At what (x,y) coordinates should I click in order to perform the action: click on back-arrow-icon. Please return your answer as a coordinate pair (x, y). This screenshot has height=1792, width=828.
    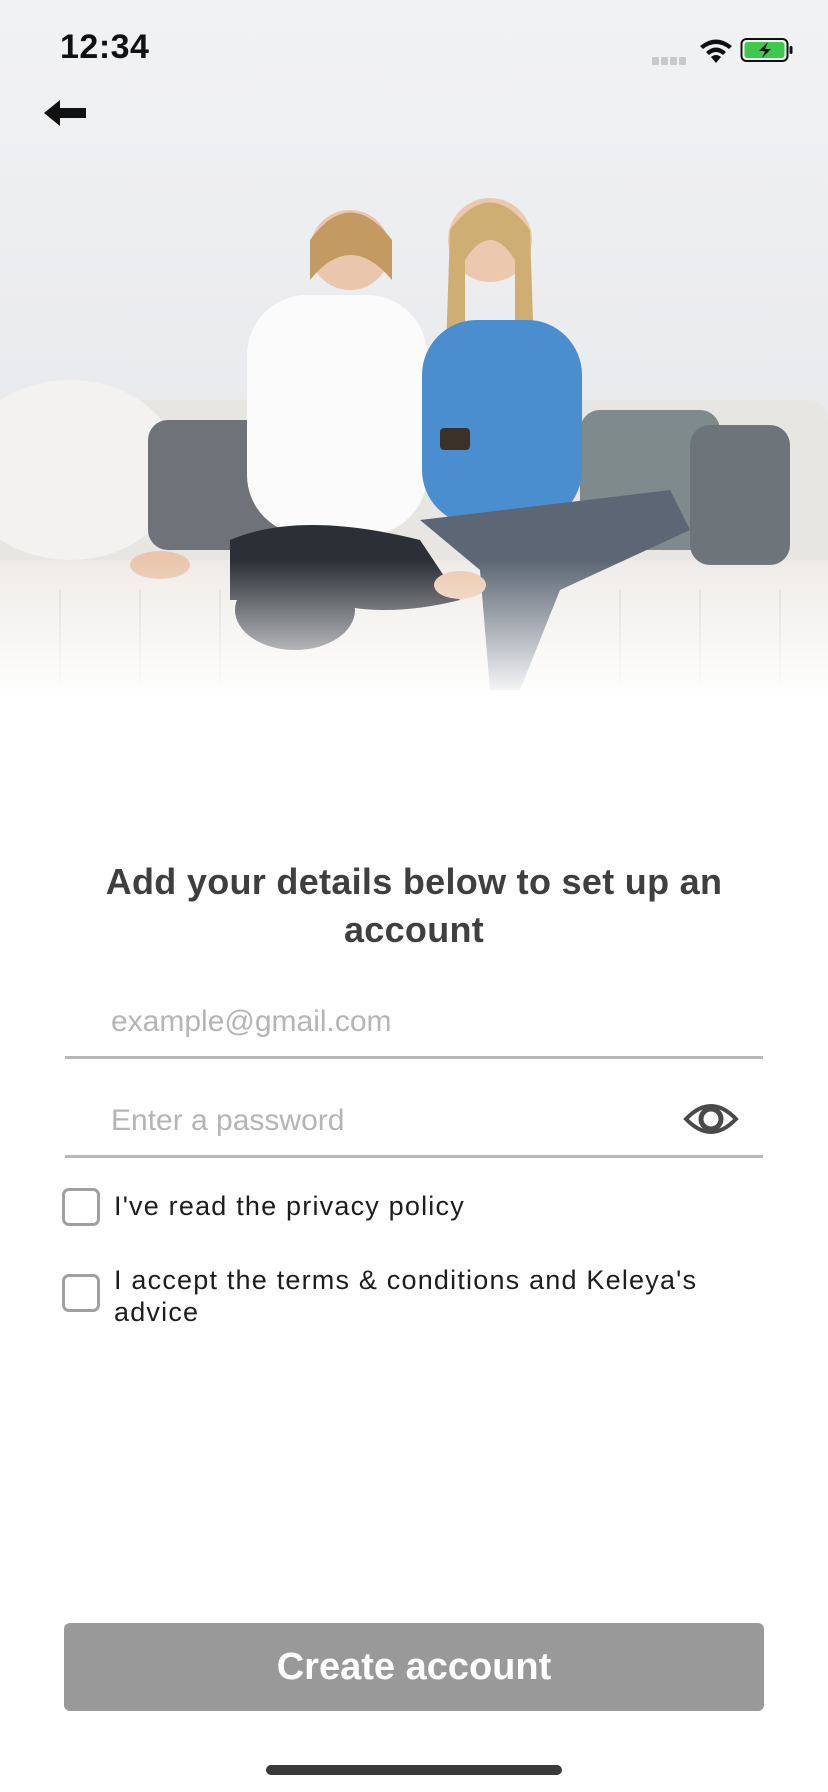
    Looking at the image, I should click on (65, 113).